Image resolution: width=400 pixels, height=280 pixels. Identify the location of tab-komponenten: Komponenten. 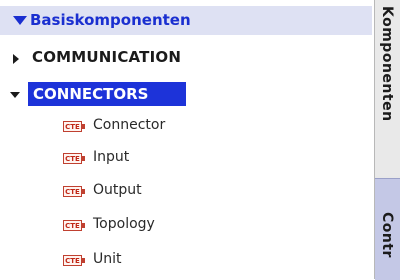
(387, 88).